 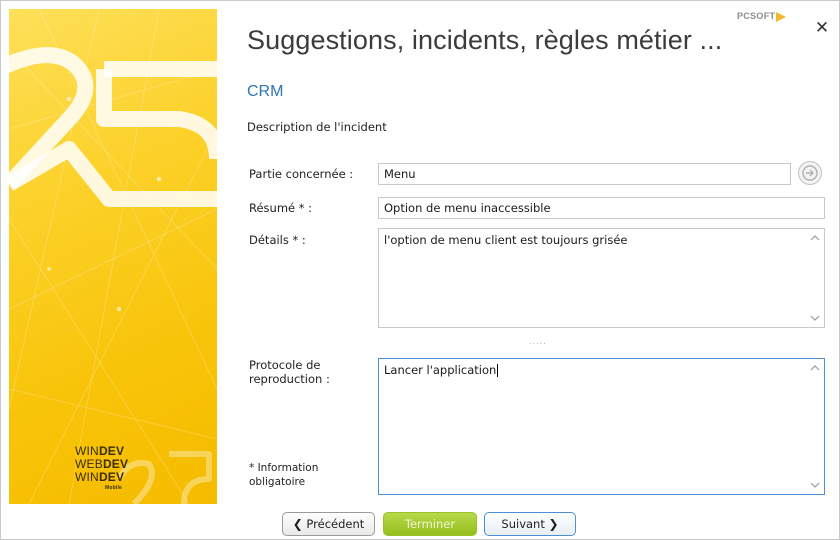 What do you see at coordinates (601, 208) in the screenshot?
I see `summary-input: Option de menu inaccessible` at bounding box center [601, 208].